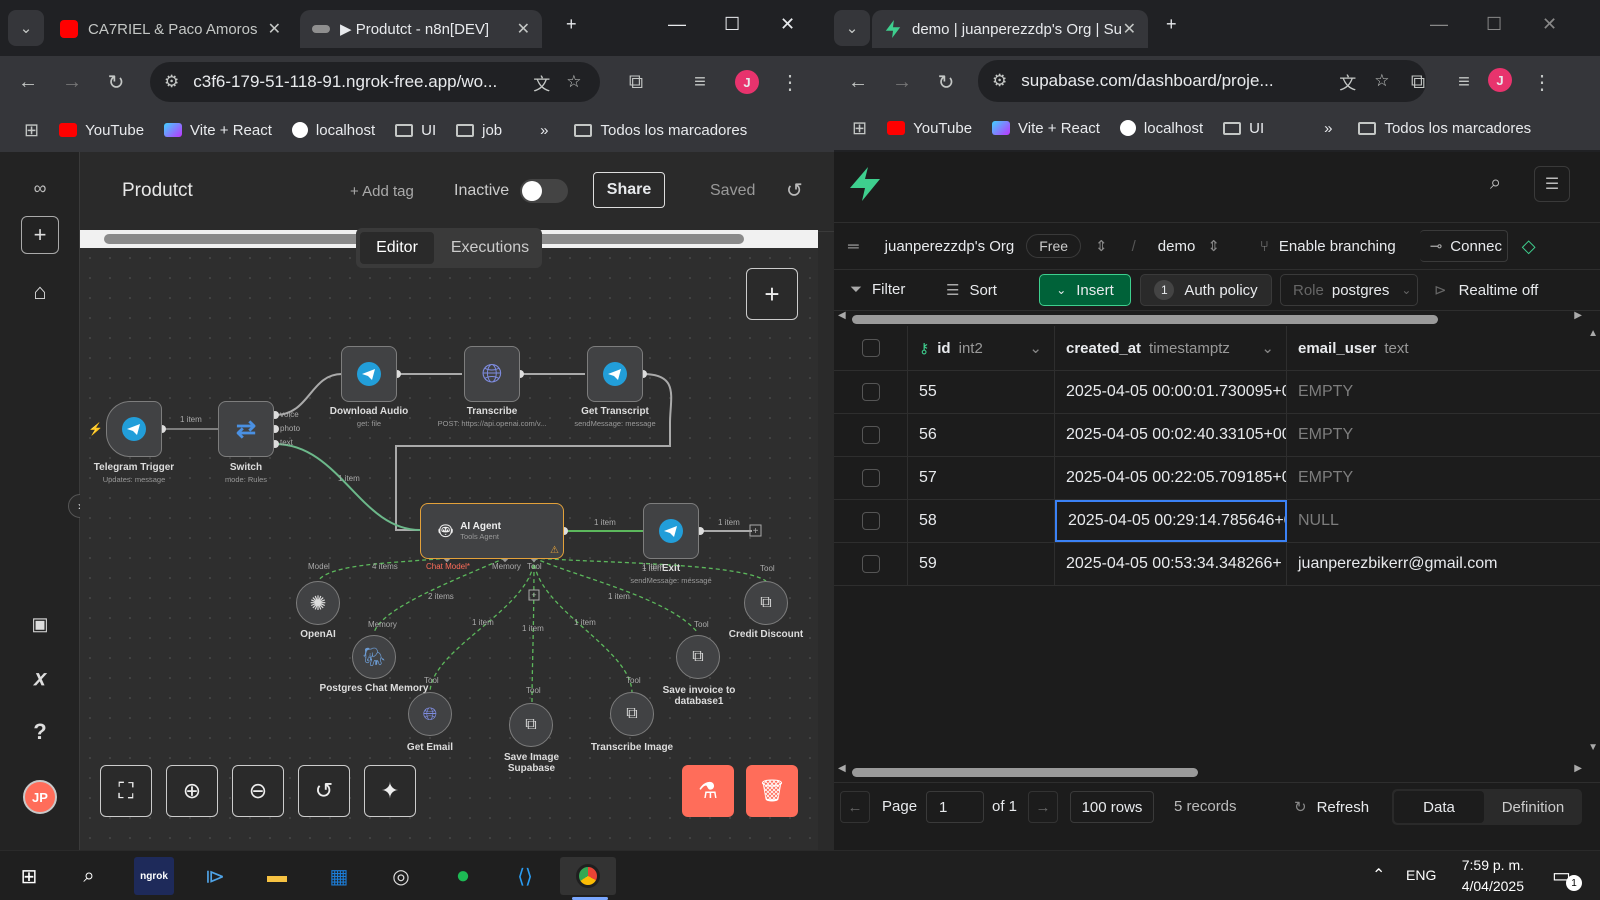 Image resolution: width=1600 pixels, height=900 pixels. I want to click on connect-button: ⊸ Connec, so click(1463, 246).